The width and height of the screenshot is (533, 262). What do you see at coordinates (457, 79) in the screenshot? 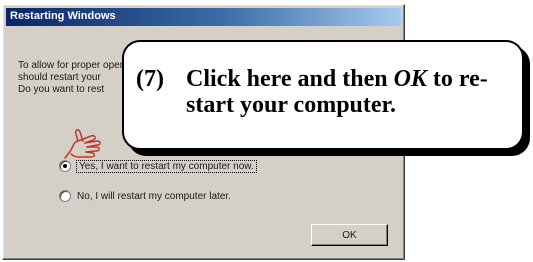
I see `callout-line1-post: to re-` at bounding box center [457, 79].